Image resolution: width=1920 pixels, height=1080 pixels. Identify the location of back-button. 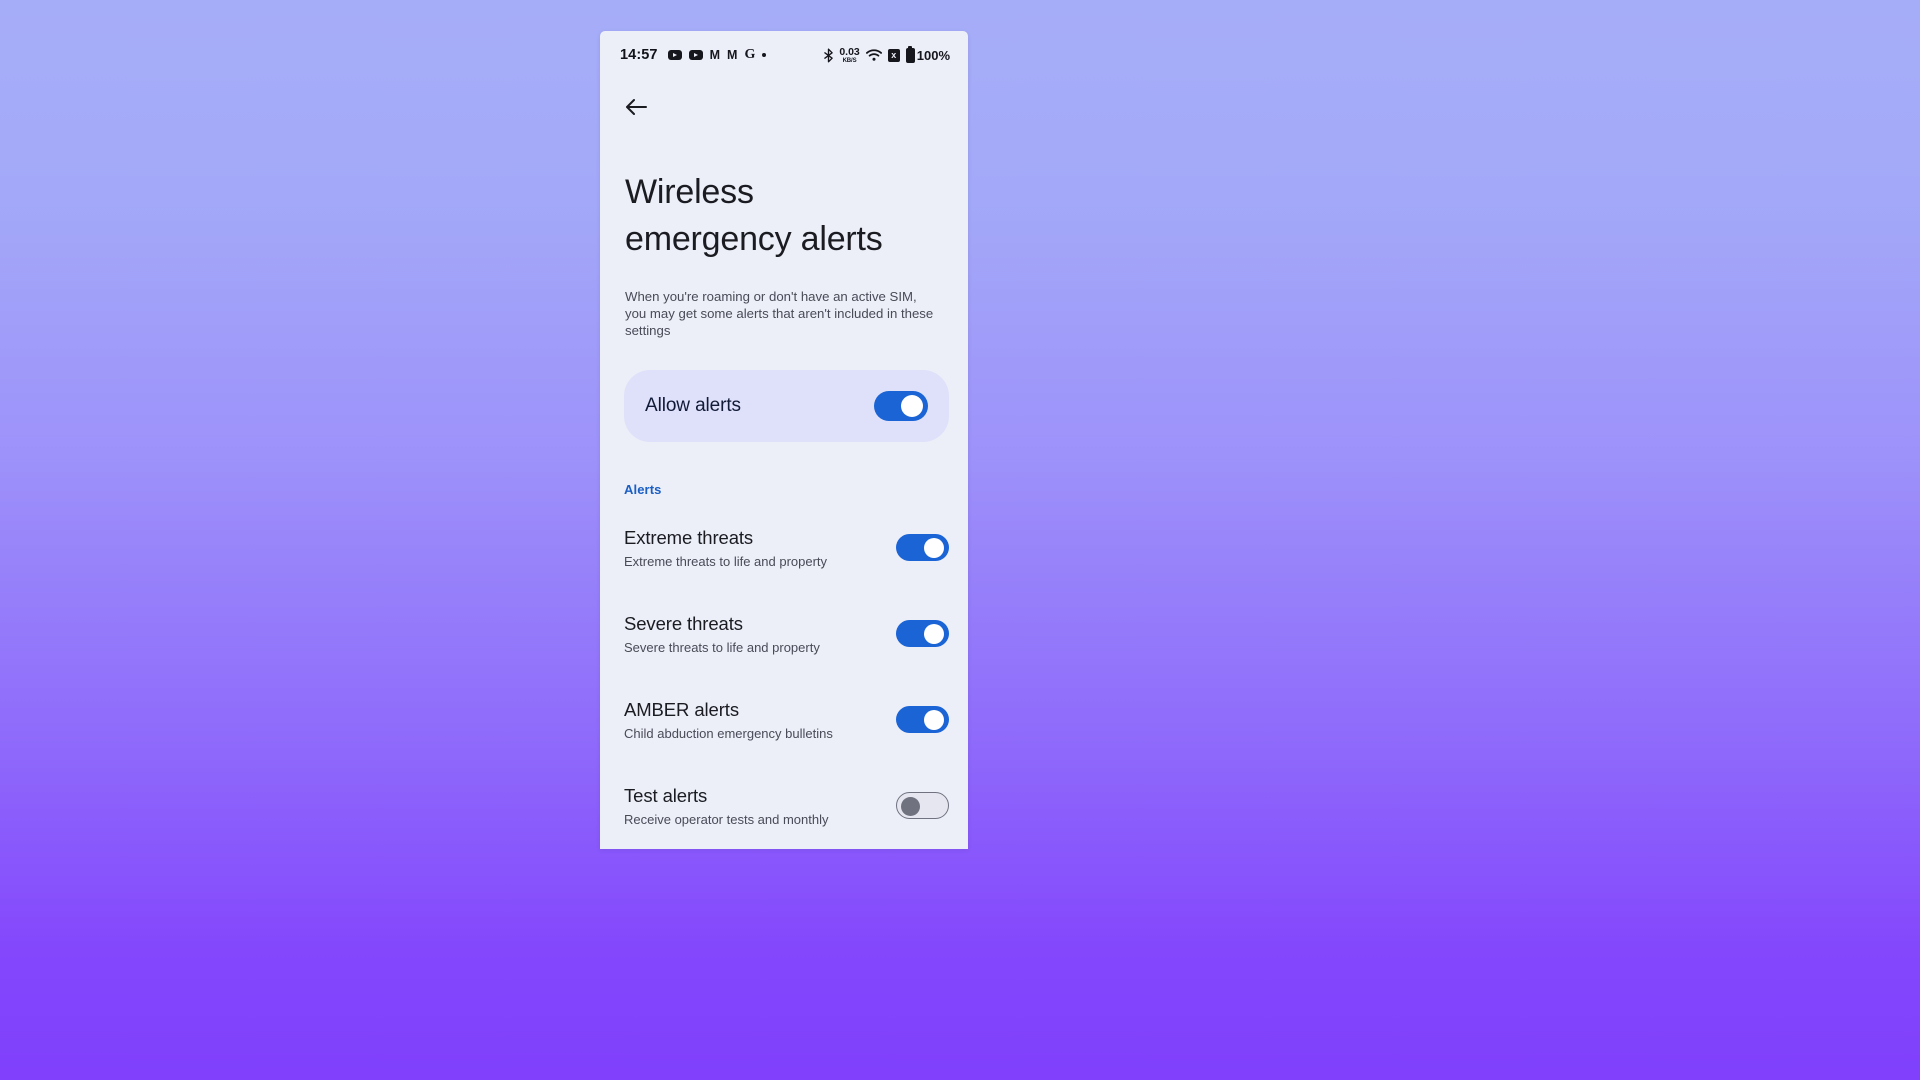
(636, 107).